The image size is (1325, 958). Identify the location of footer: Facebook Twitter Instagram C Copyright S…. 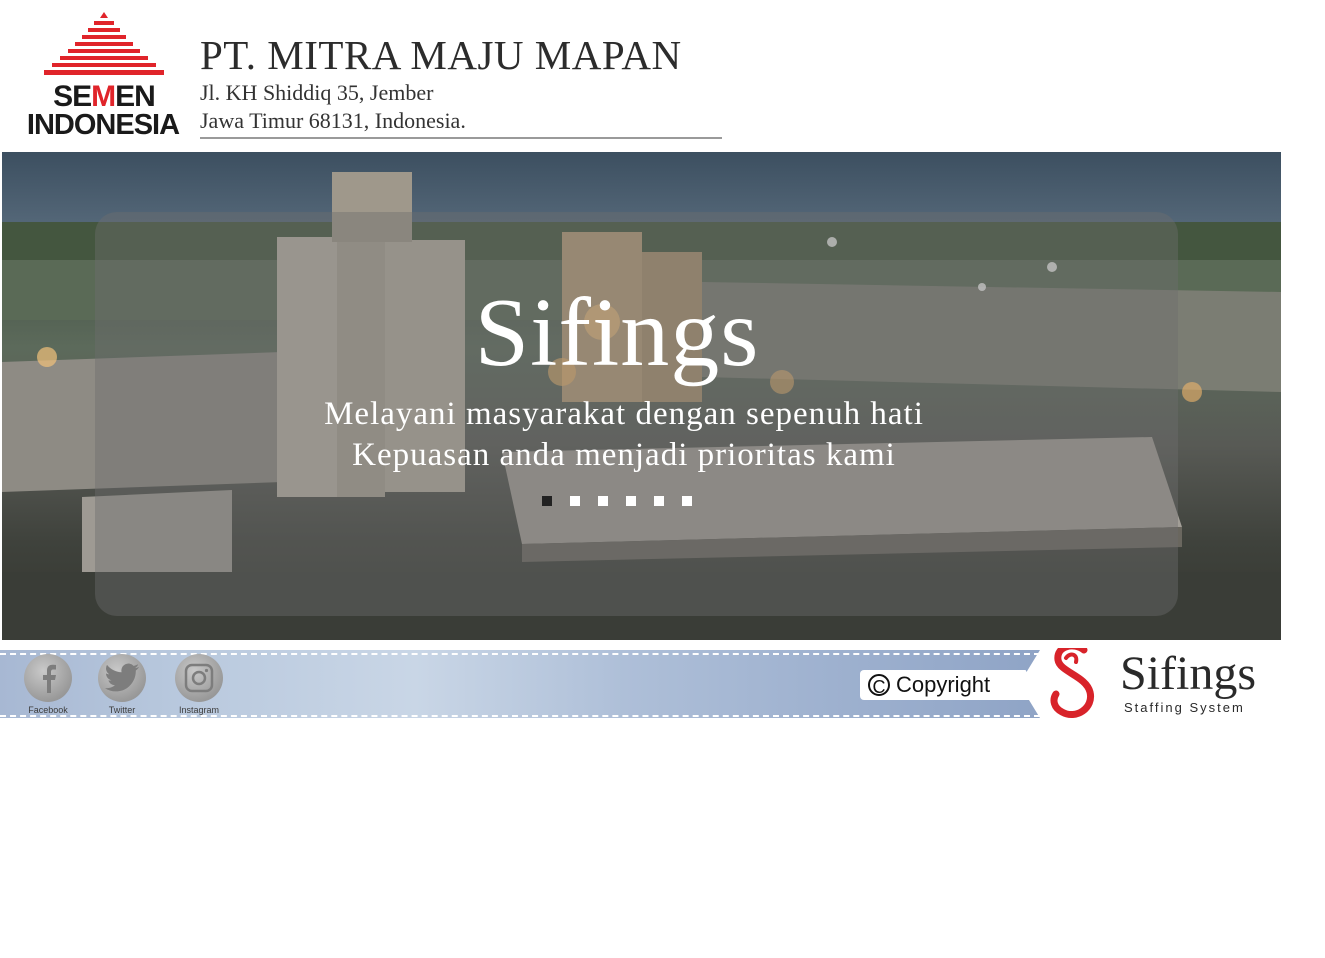
(641, 684).